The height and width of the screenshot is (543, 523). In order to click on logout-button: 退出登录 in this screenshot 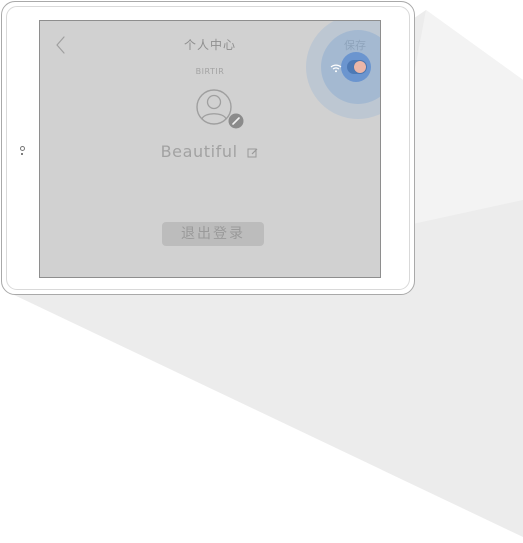, I will do `click(213, 234)`.